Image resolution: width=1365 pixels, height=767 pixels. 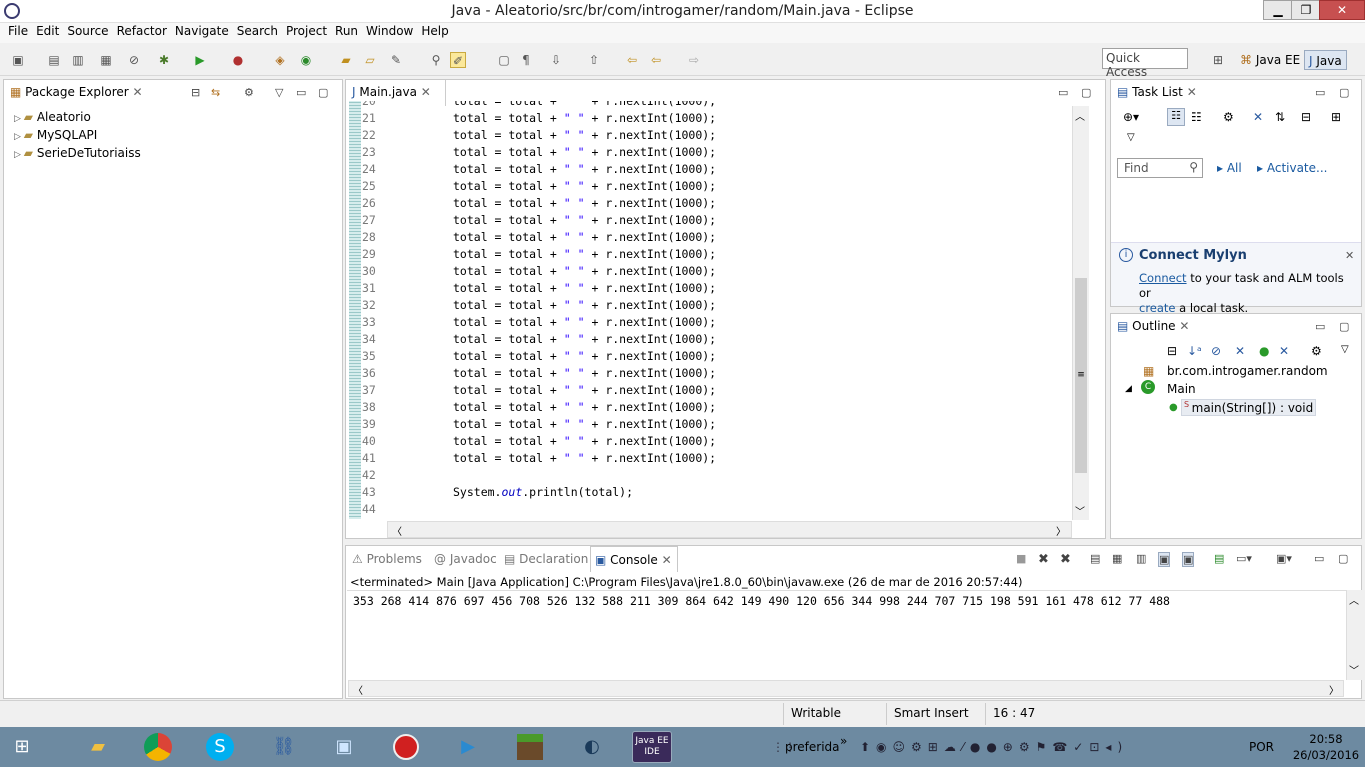 What do you see at coordinates (1229, 168) in the screenshot?
I see `all-link: ▸ All` at bounding box center [1229, 168].